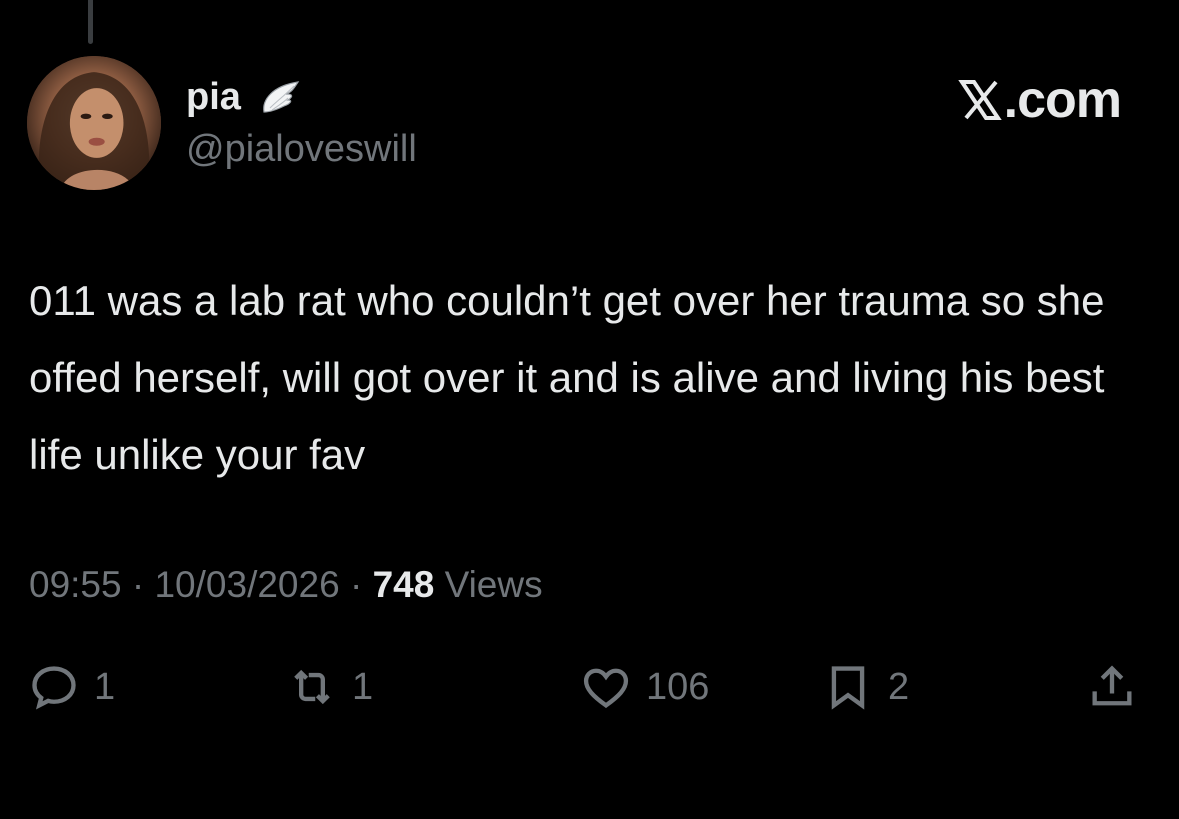 The image size is (1179, 819). What do you see at coordinates (848, 688) in the screenshot?
I see `bookmark-icon` at bounding box center [848, 688].